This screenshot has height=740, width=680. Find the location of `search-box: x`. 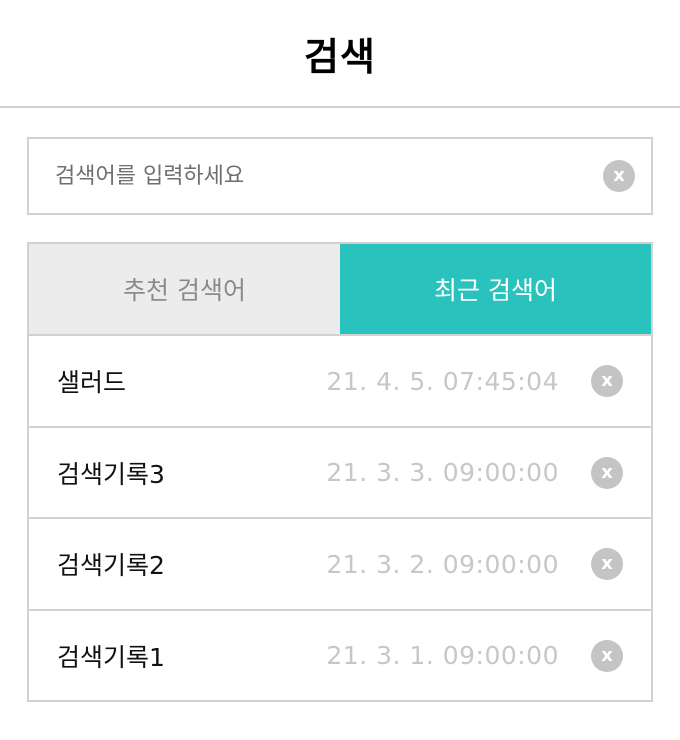

search-box: x is located at coordinates (340, 176).